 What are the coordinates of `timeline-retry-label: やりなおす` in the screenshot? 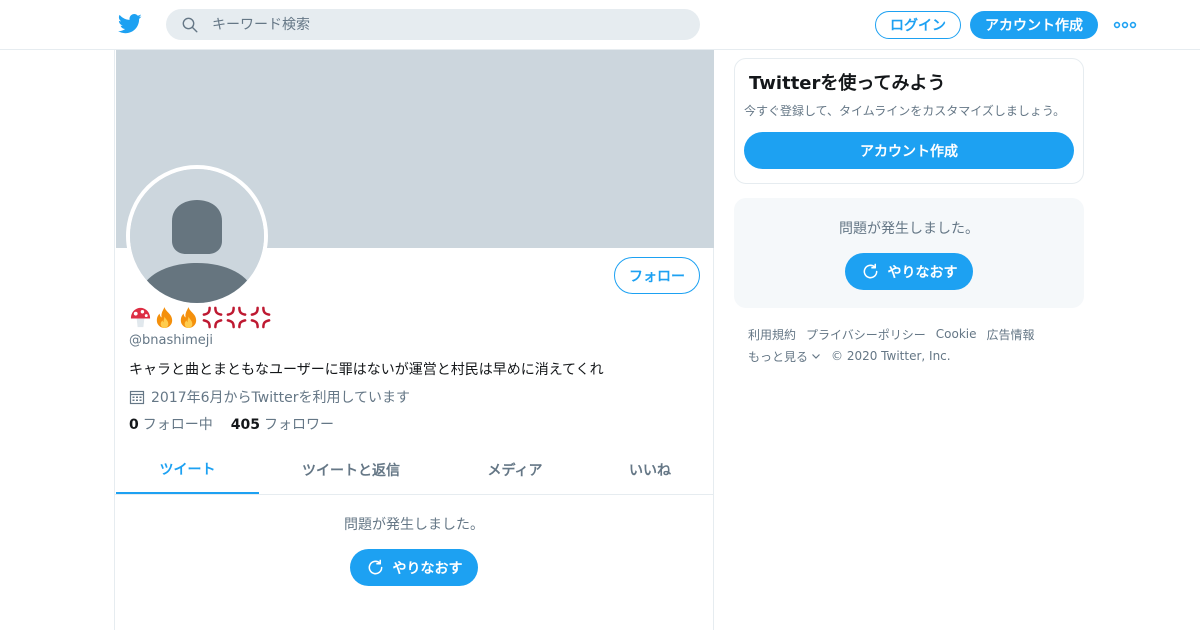 It's located at (427, 568).